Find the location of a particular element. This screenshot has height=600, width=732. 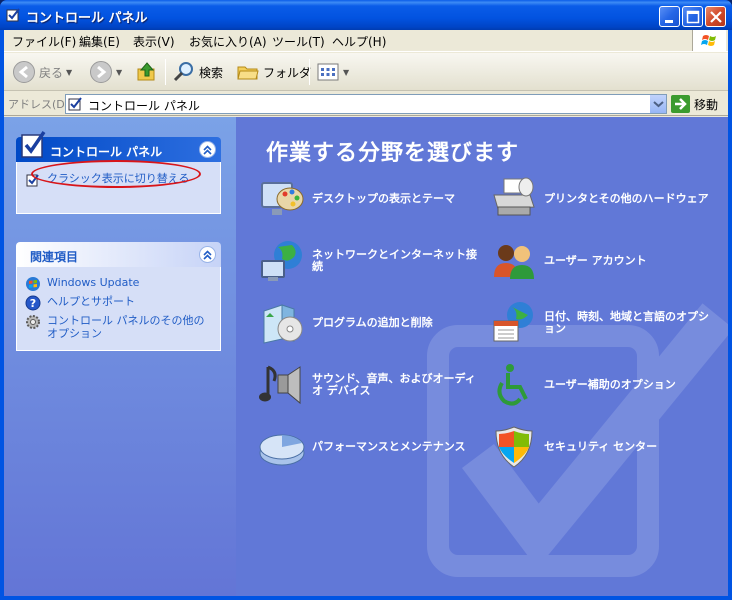

windows-update-label: Windows Update is located at coordinates (93, 282).